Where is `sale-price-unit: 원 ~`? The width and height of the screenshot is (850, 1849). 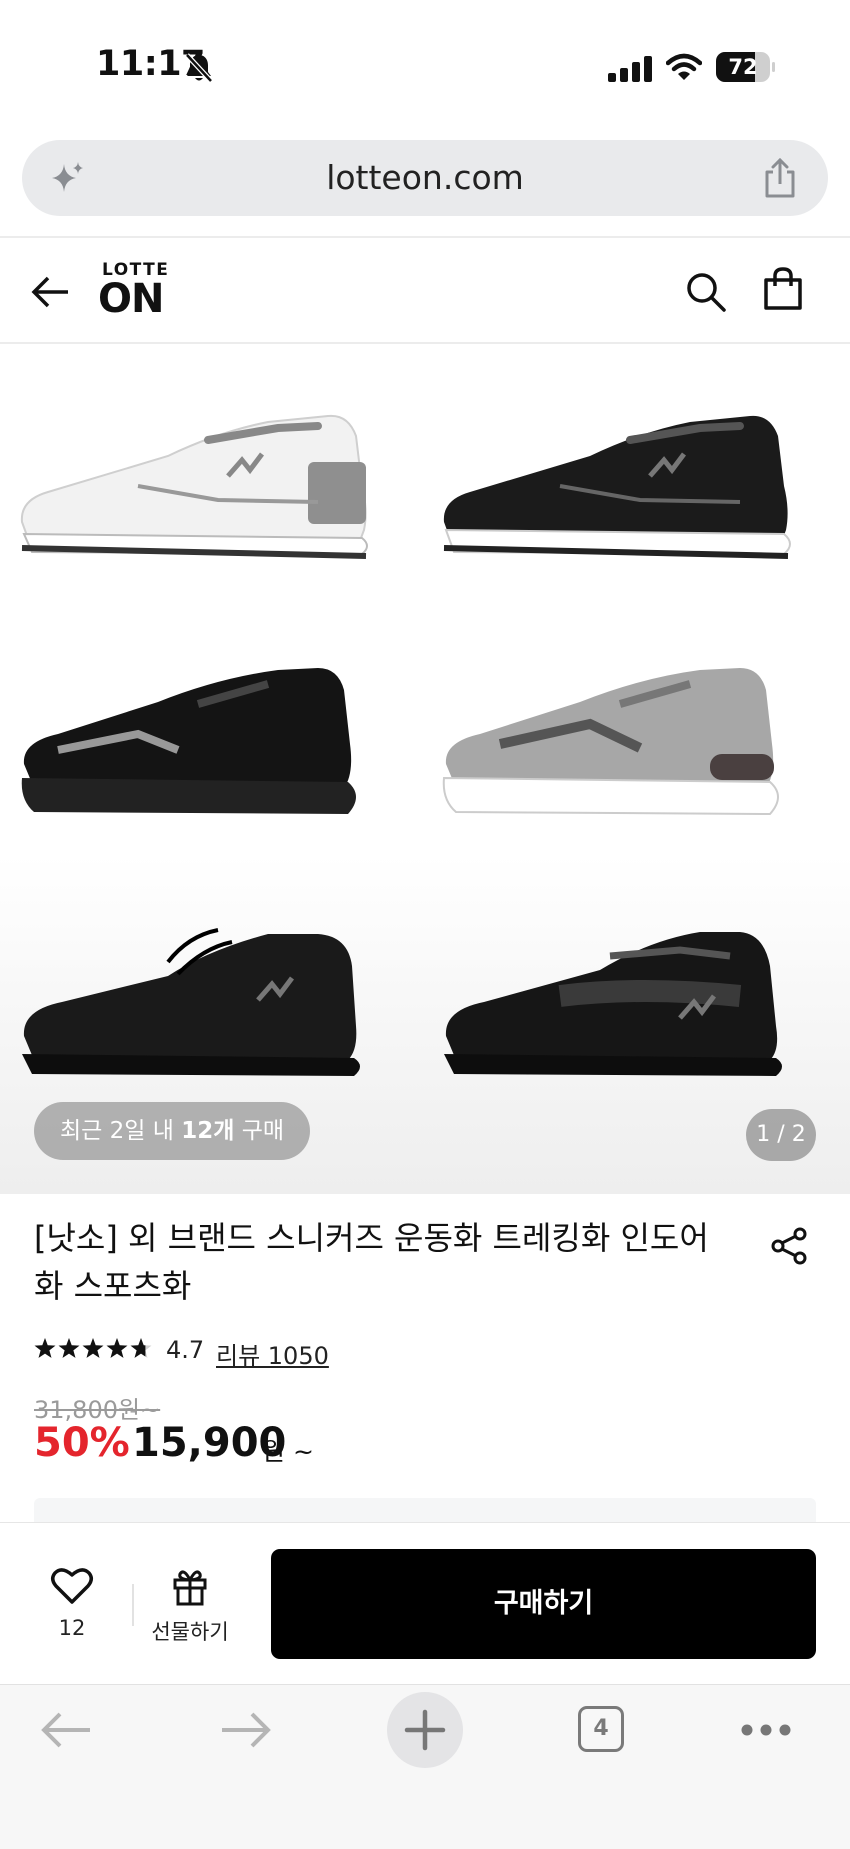 sale-price-unit: 원 ~ is located at coordinates (288, 1451).